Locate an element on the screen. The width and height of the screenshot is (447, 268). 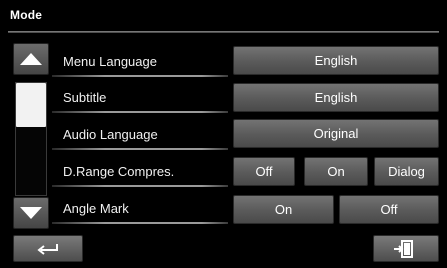
drange-off-button: Off is located at coordinates (264, 171).